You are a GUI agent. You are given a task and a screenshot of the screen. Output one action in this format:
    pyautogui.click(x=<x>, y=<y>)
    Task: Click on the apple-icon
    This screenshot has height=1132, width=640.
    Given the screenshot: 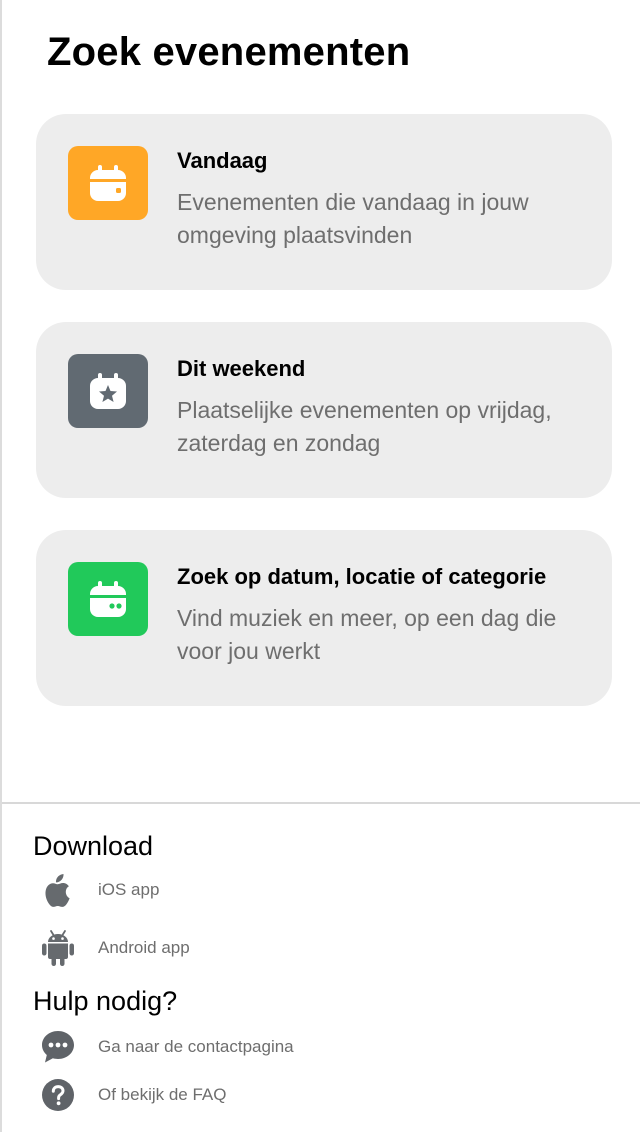 What is the action you would take?
    pyautogui.click(x=58, y=890)
    